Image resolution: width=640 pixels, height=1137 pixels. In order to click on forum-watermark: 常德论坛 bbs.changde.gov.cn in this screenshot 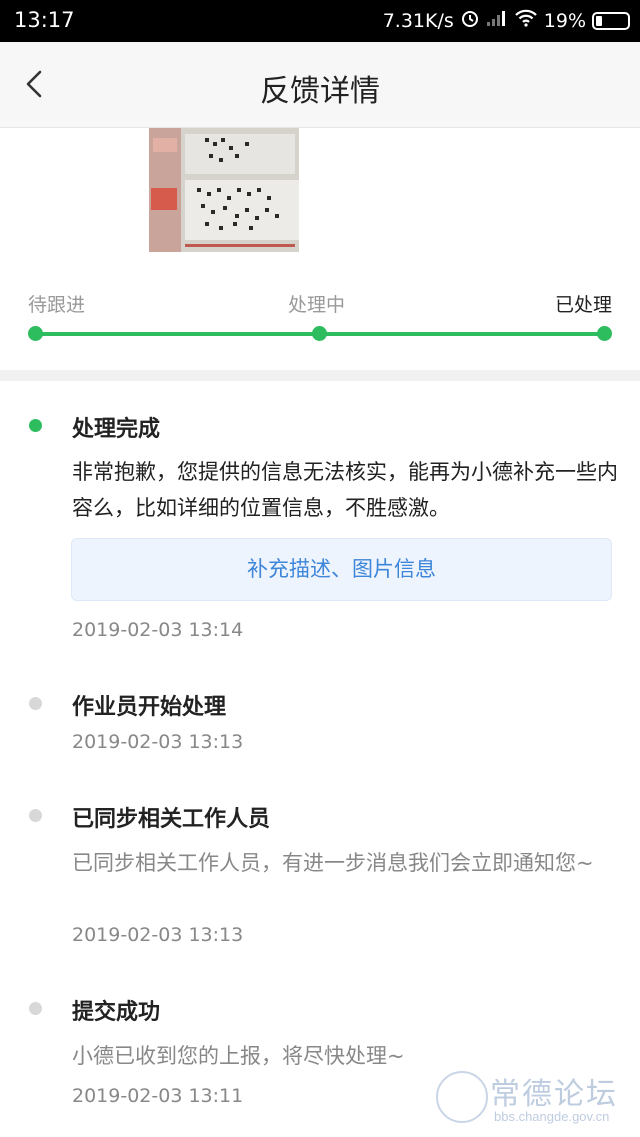, I will do `click(532, 1098)`.